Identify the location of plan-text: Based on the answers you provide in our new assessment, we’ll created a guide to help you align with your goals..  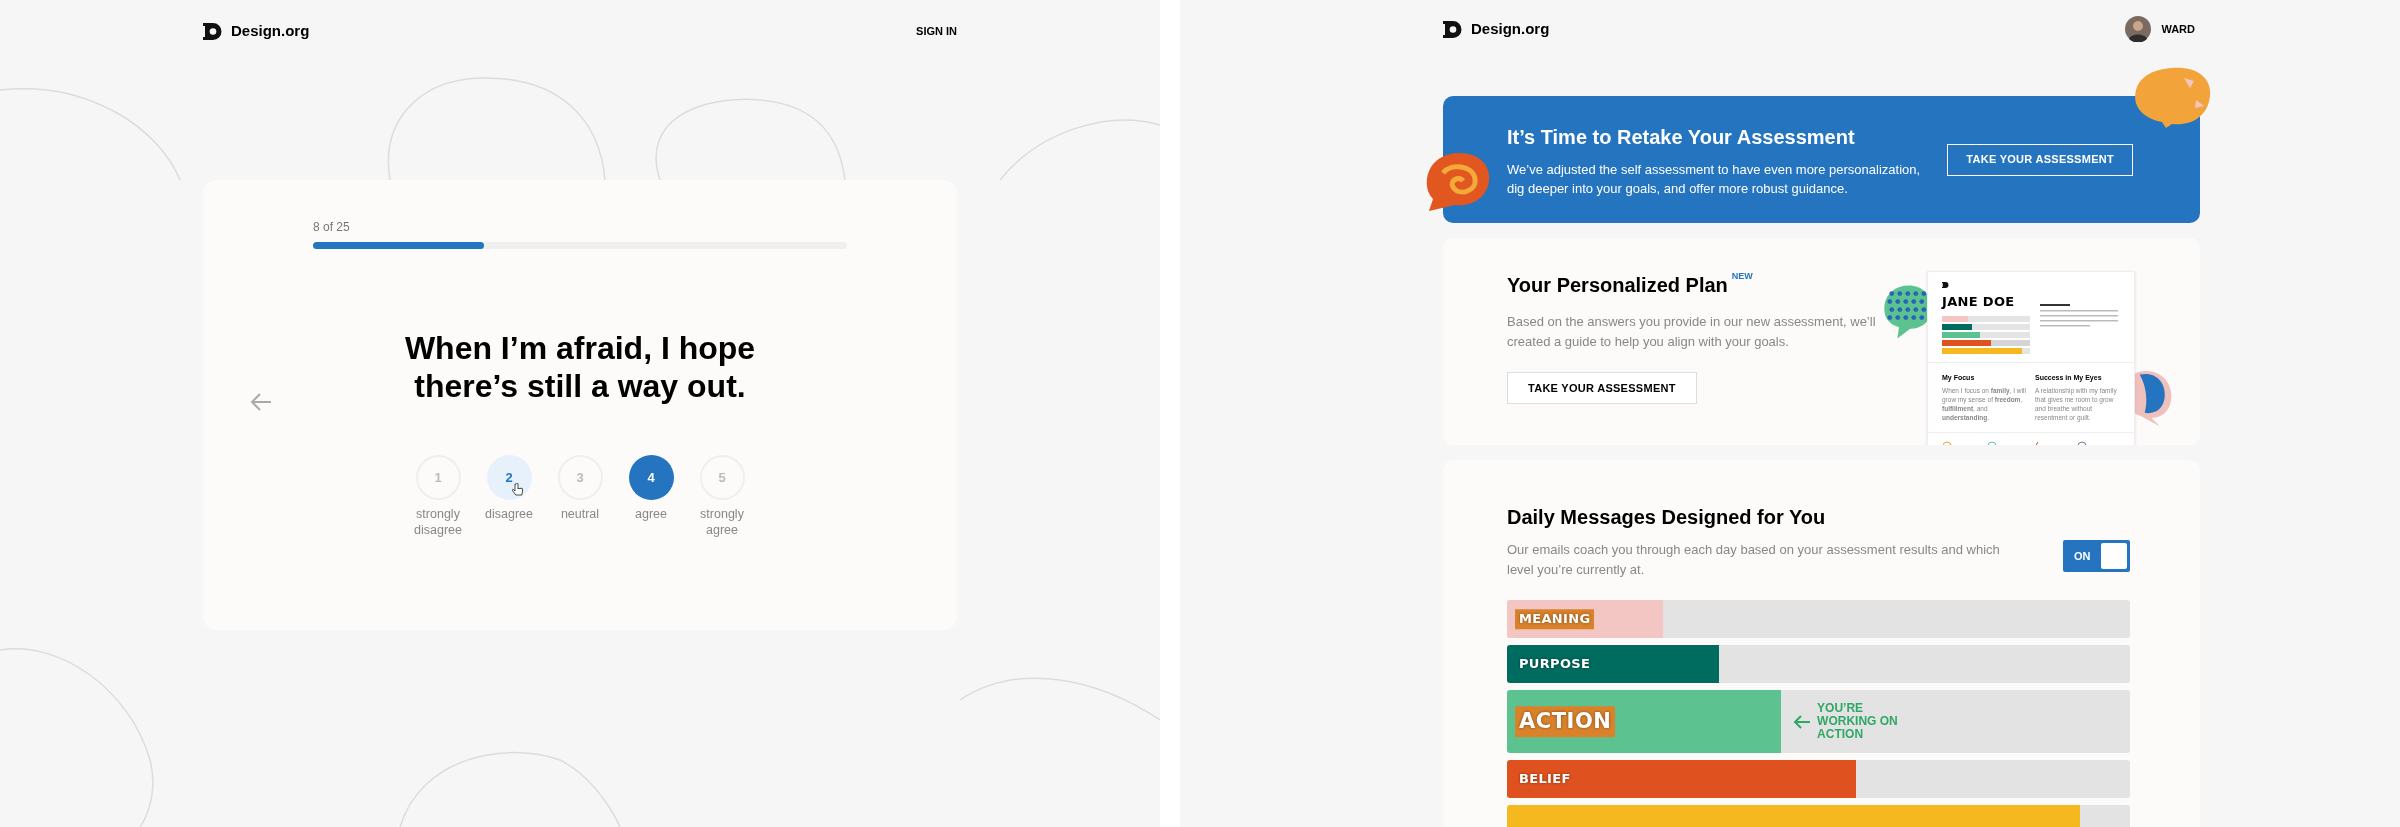
(1692, 332).